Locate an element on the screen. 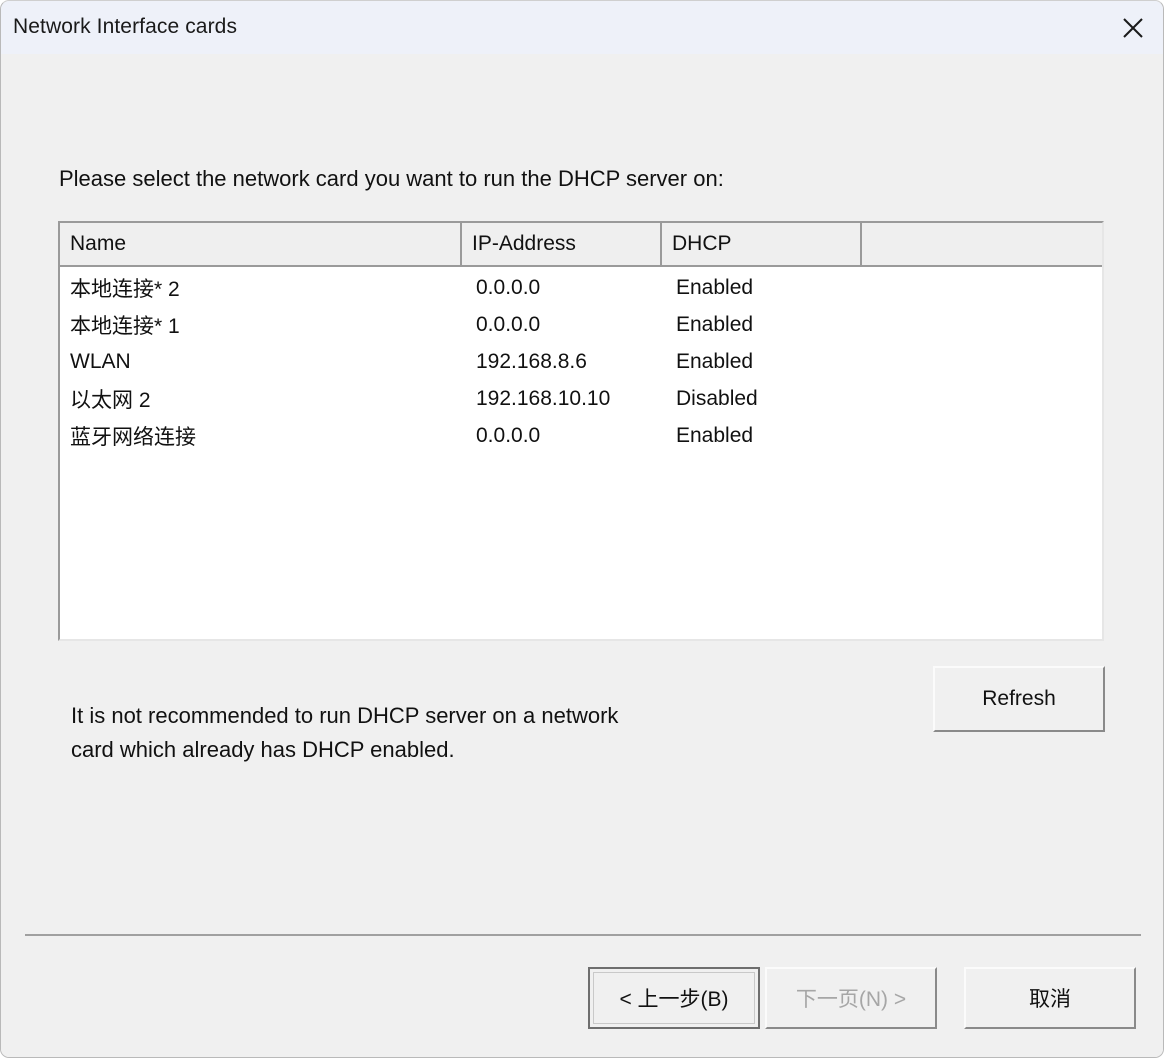 The width and height of the screenshot is (1164, 1058). back-button: < 上一步(B) is located at coordinates (674, 998).